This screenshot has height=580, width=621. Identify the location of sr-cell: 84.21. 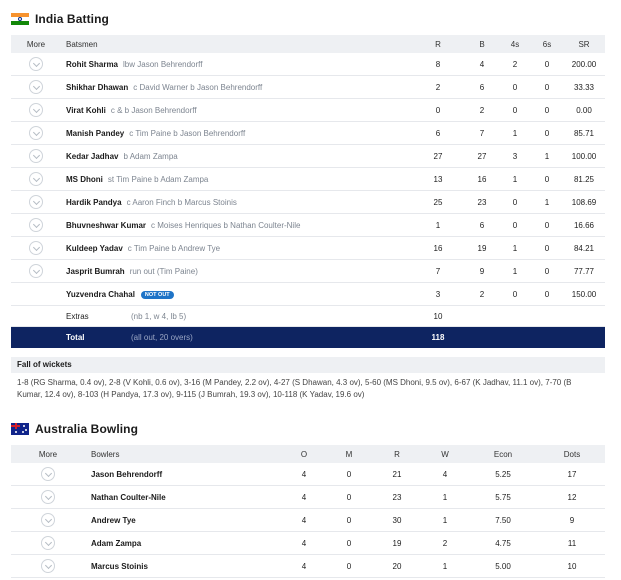
(584, 248).